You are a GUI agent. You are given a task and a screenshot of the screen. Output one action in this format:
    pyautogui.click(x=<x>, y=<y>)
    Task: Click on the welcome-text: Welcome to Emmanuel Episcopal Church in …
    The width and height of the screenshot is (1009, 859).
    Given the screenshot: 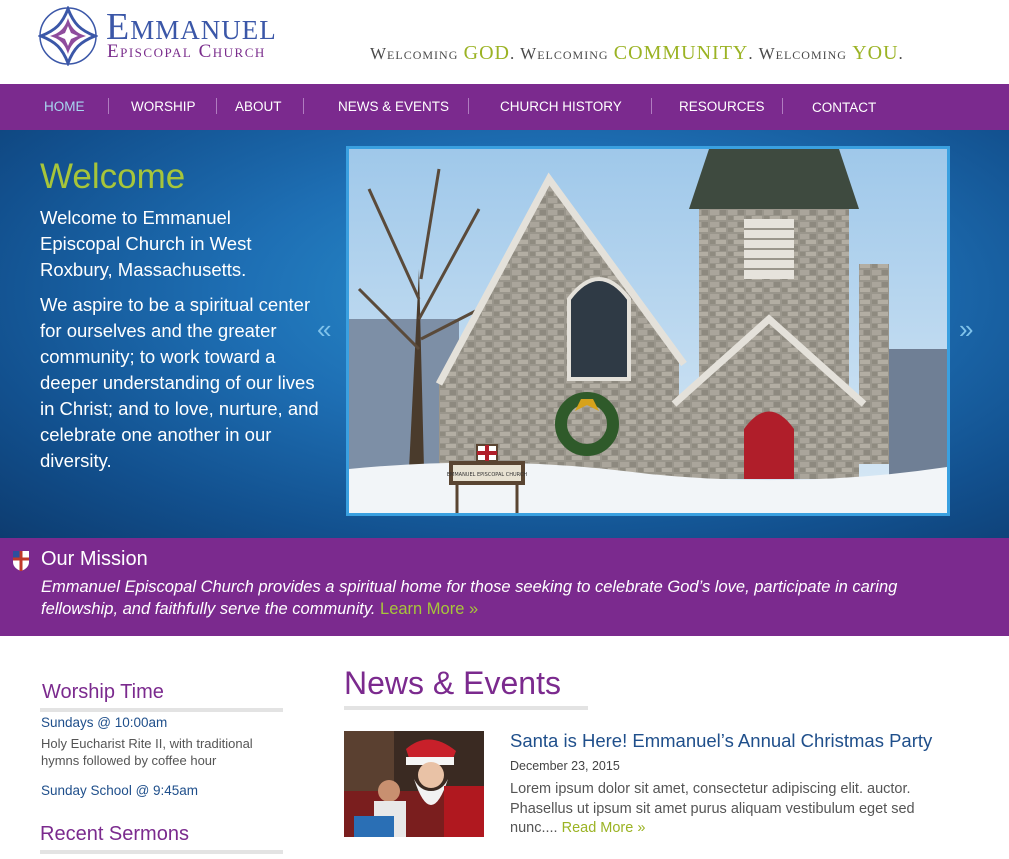 What is the action you would take?
    pyautogui.click(x=146, y=243)
    